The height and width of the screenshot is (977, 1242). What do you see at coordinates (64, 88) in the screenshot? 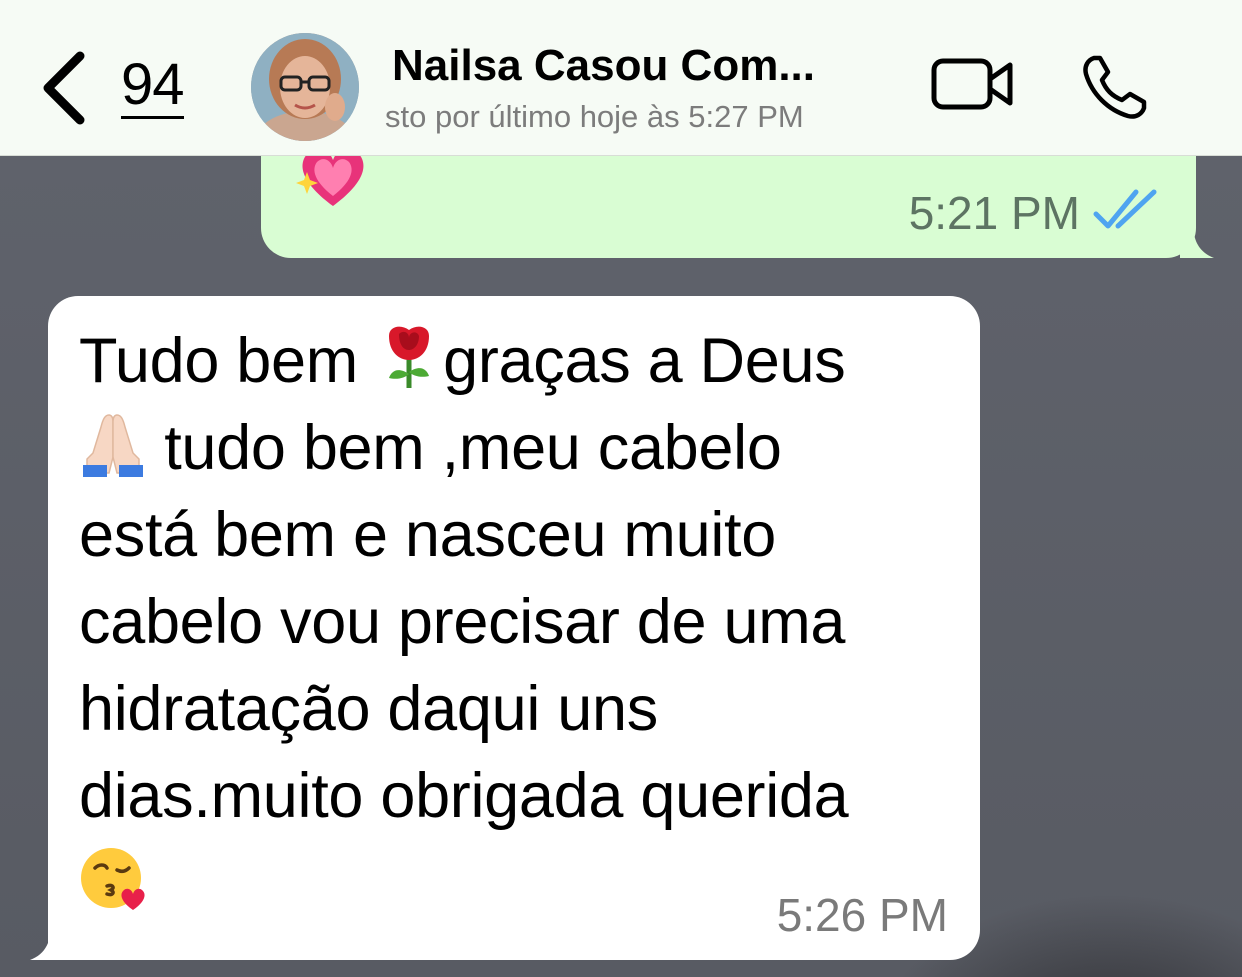
I see `chevron-left-icon` at bounding box center [64, 88].